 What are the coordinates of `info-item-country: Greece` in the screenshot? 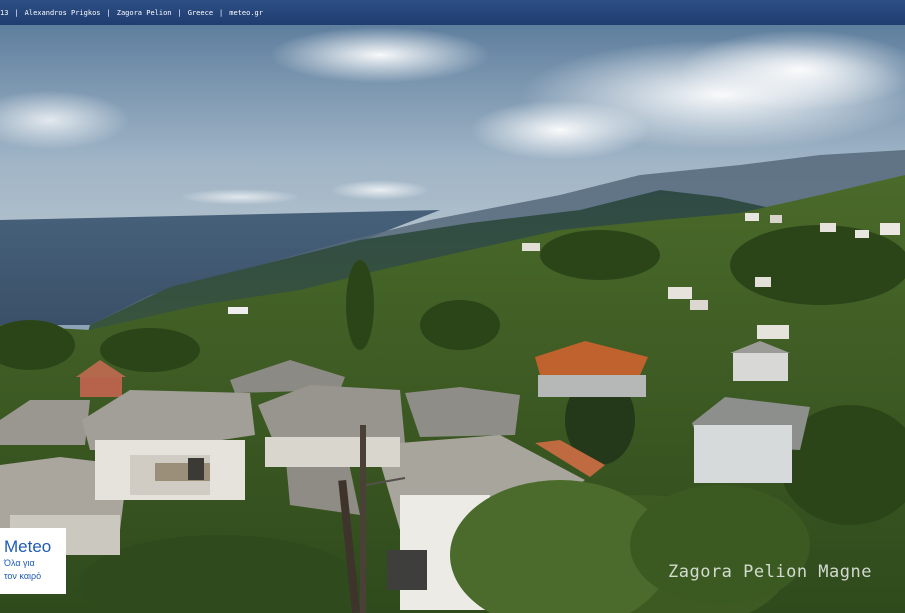 It's located at (200, 12).